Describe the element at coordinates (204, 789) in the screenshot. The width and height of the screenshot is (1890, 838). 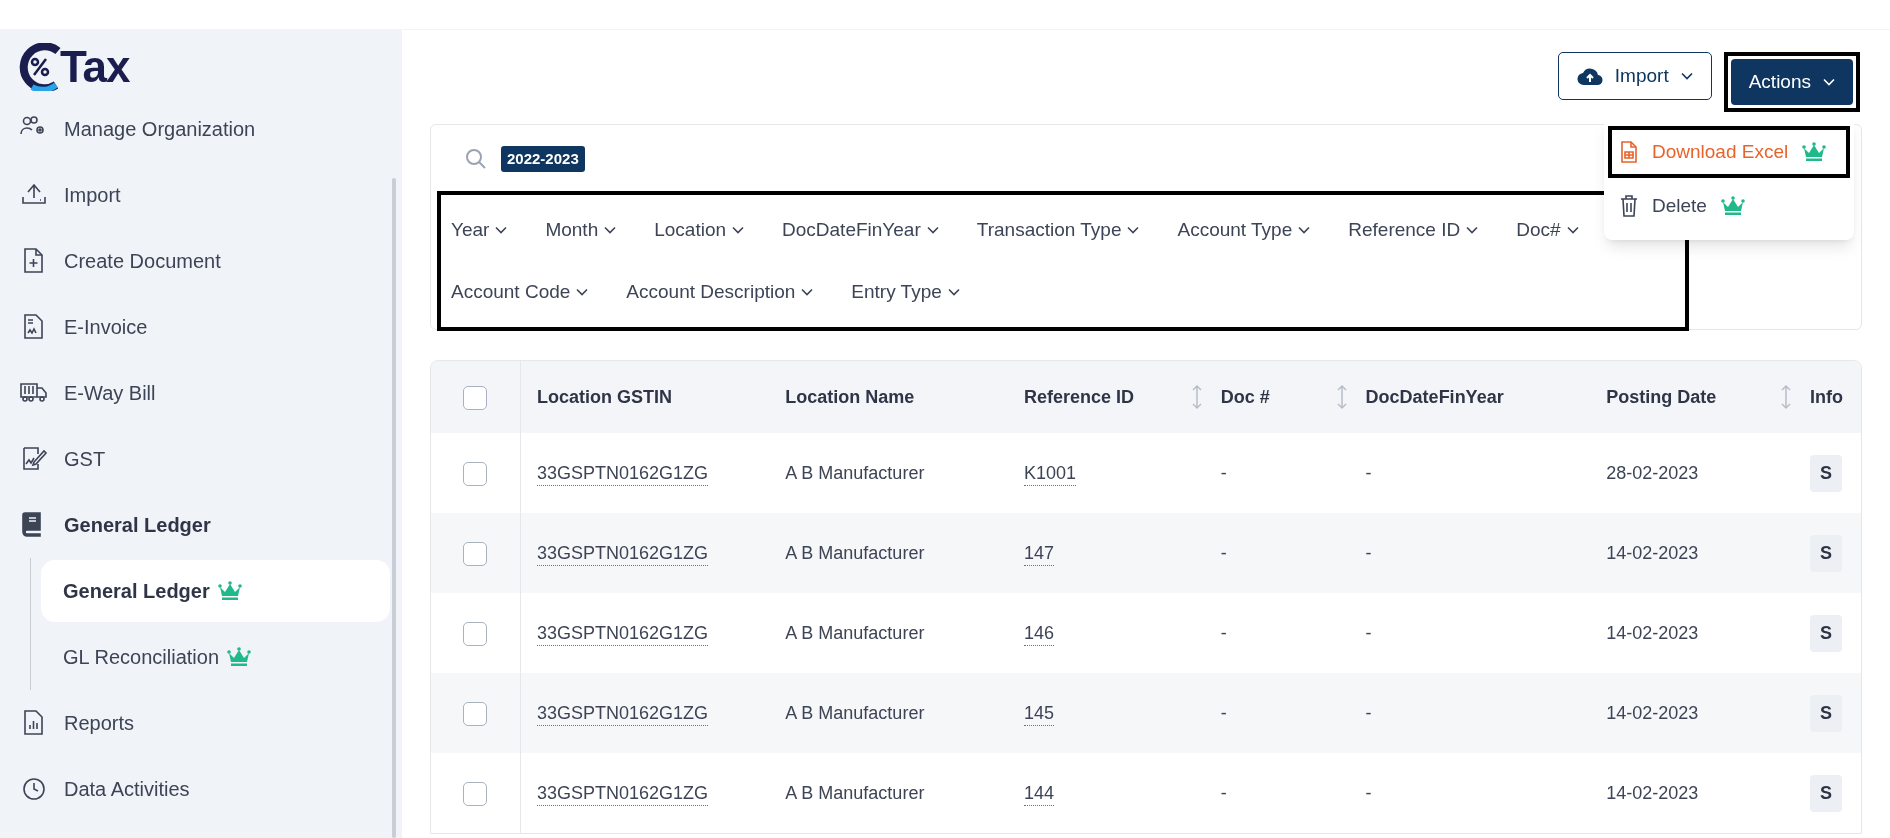
I see `sidebar-item: Data Activities` at that location.